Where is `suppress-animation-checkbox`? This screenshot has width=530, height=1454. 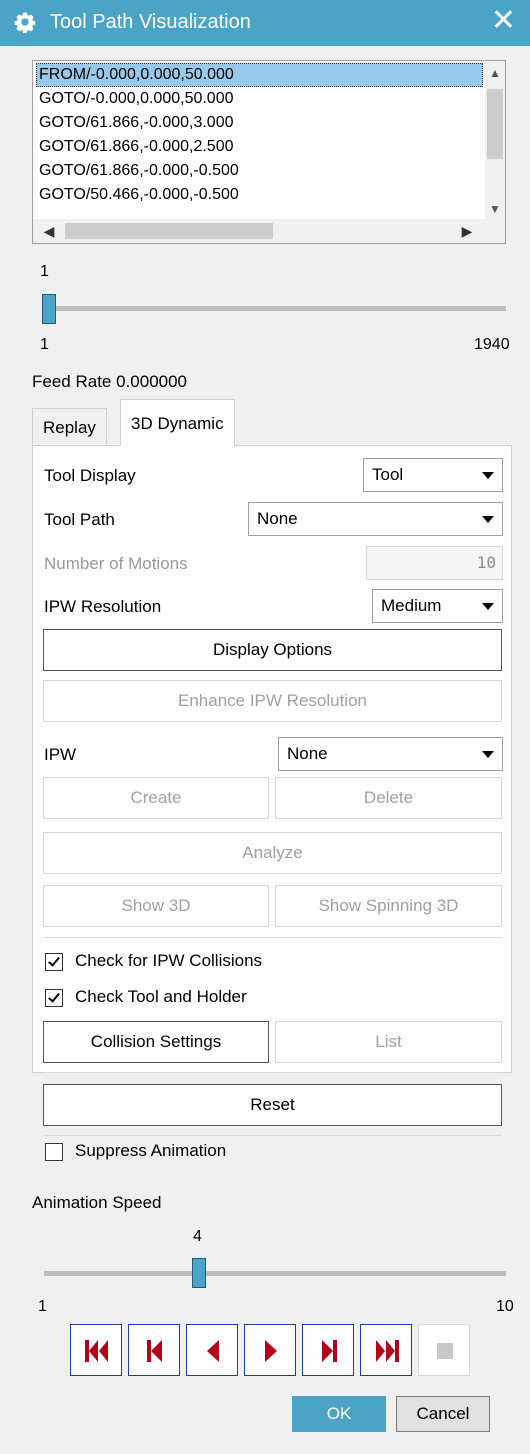 suppress-animation-checkbox is located at coordinates (54, 1152).